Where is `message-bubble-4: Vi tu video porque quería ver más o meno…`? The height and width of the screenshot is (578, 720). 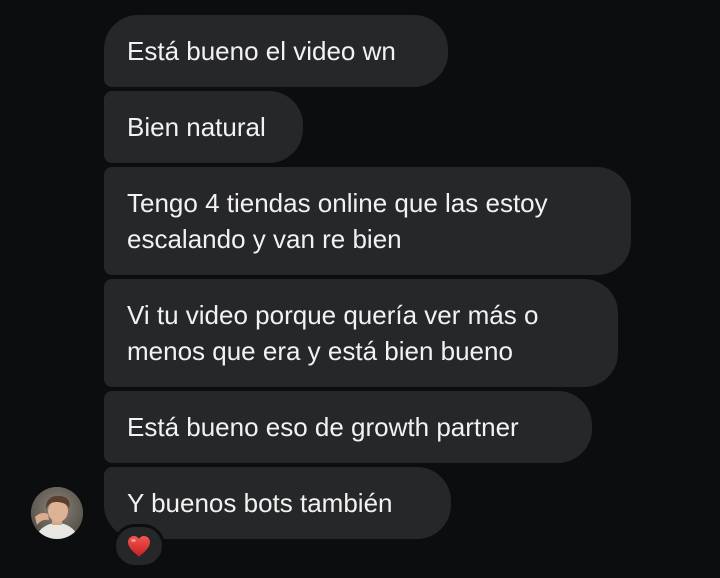
message-bubble-4: Vi tu video porque quería ver más o meno… is located at coordinates (361, 333).